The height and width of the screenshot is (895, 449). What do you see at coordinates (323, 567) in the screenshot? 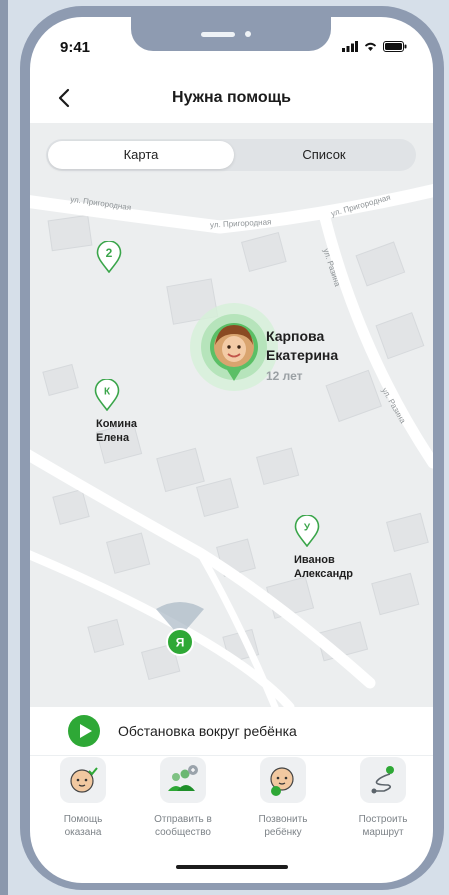
I see `helper-name: Иванов Александр` at bounding box center [323, 567].